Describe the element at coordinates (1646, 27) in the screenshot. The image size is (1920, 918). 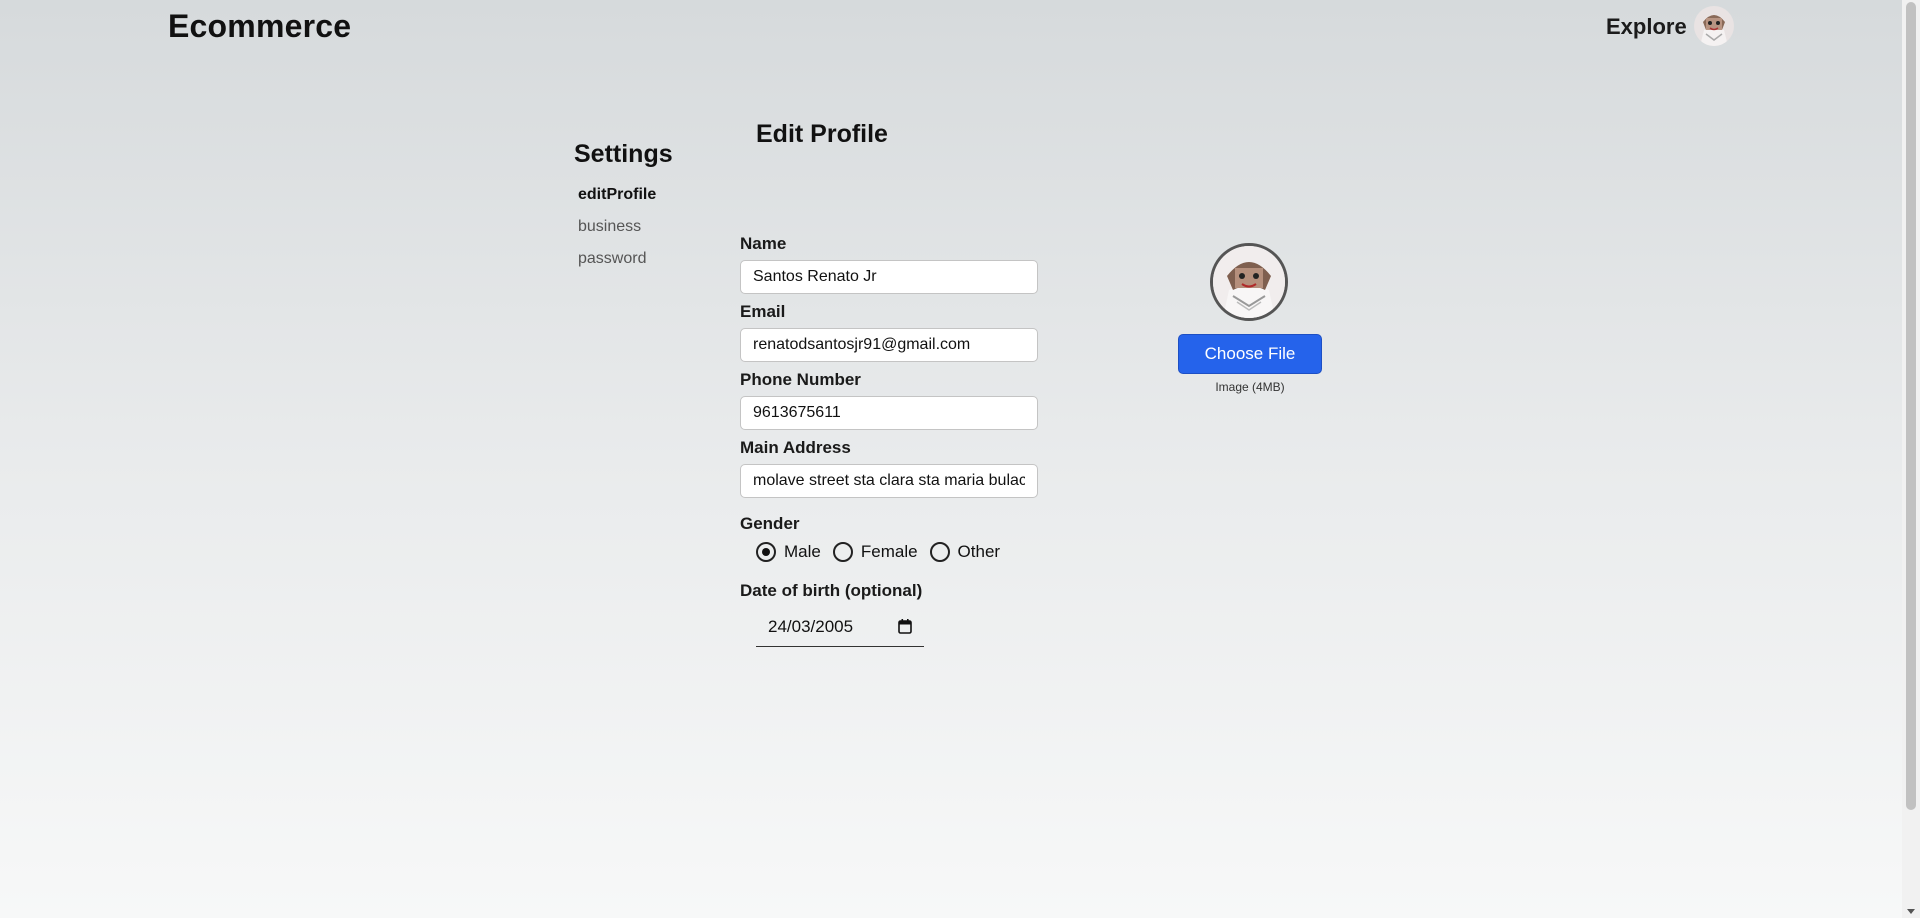
I see `explore-link: Explore` at that location.